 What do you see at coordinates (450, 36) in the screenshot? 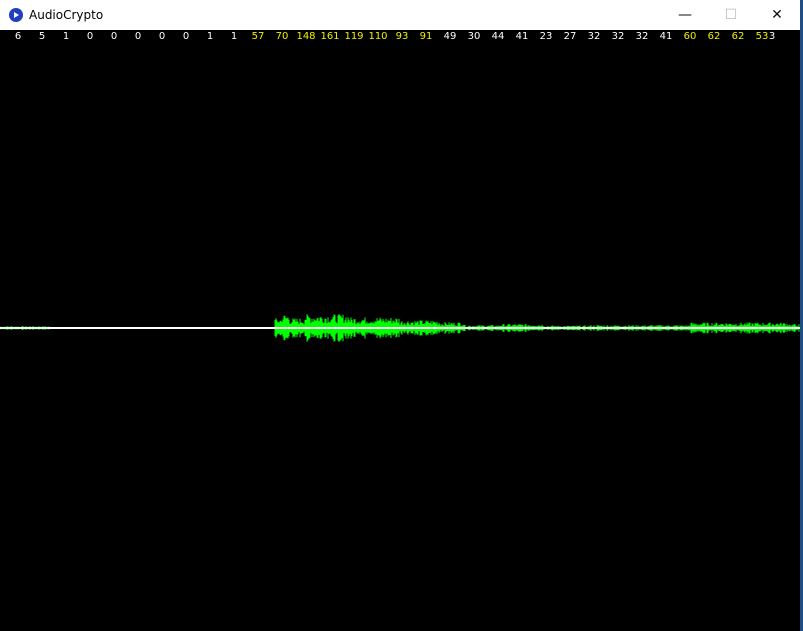
I see `count-value: 49` at bounding box center [450, 36].